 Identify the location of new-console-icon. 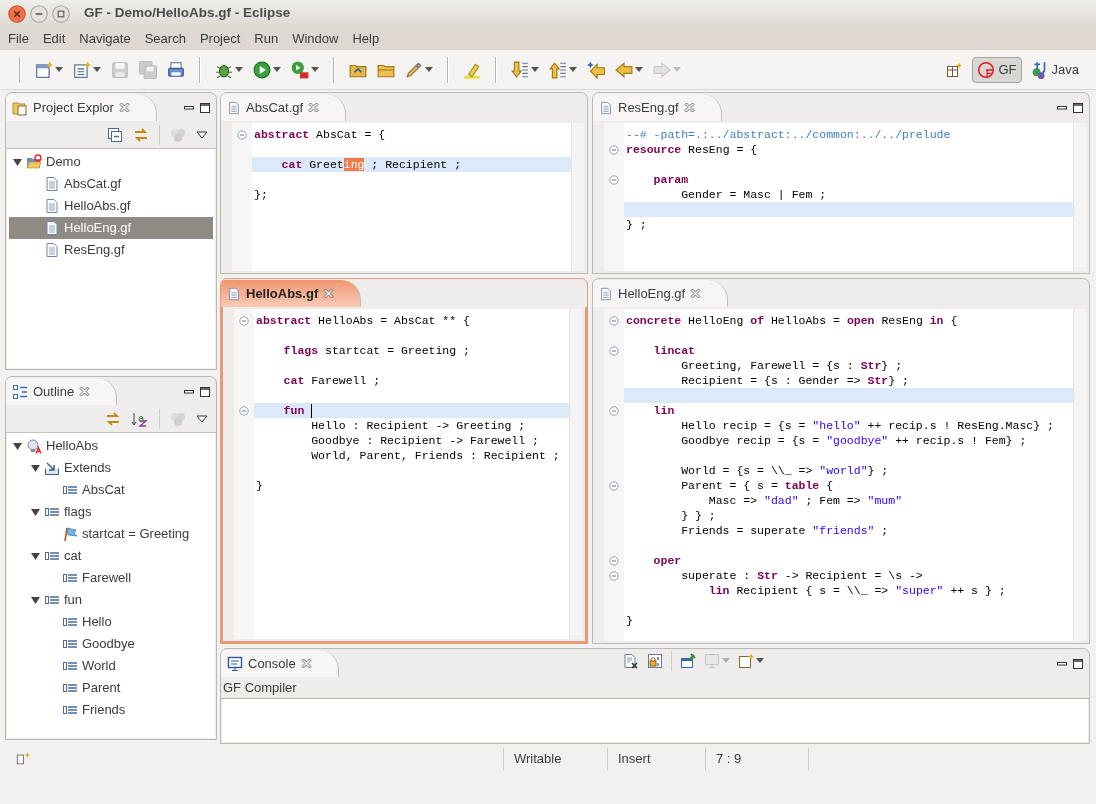
(746, 661).